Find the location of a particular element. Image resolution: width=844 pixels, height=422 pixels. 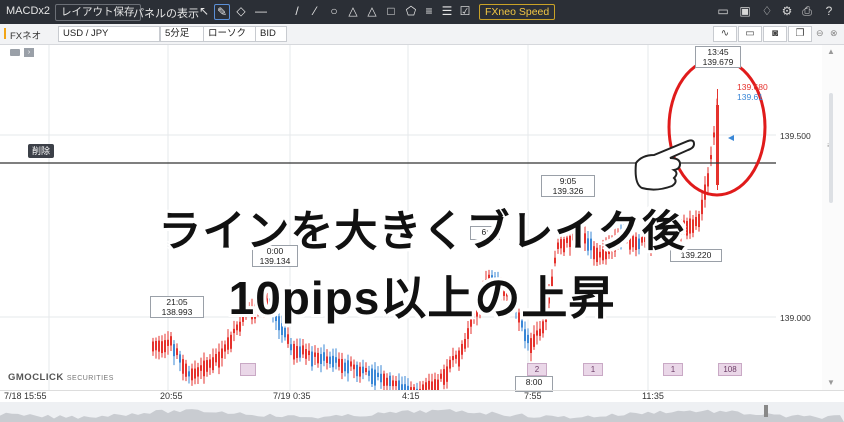

rect-icon: □ is located at coordinates (391, 11).